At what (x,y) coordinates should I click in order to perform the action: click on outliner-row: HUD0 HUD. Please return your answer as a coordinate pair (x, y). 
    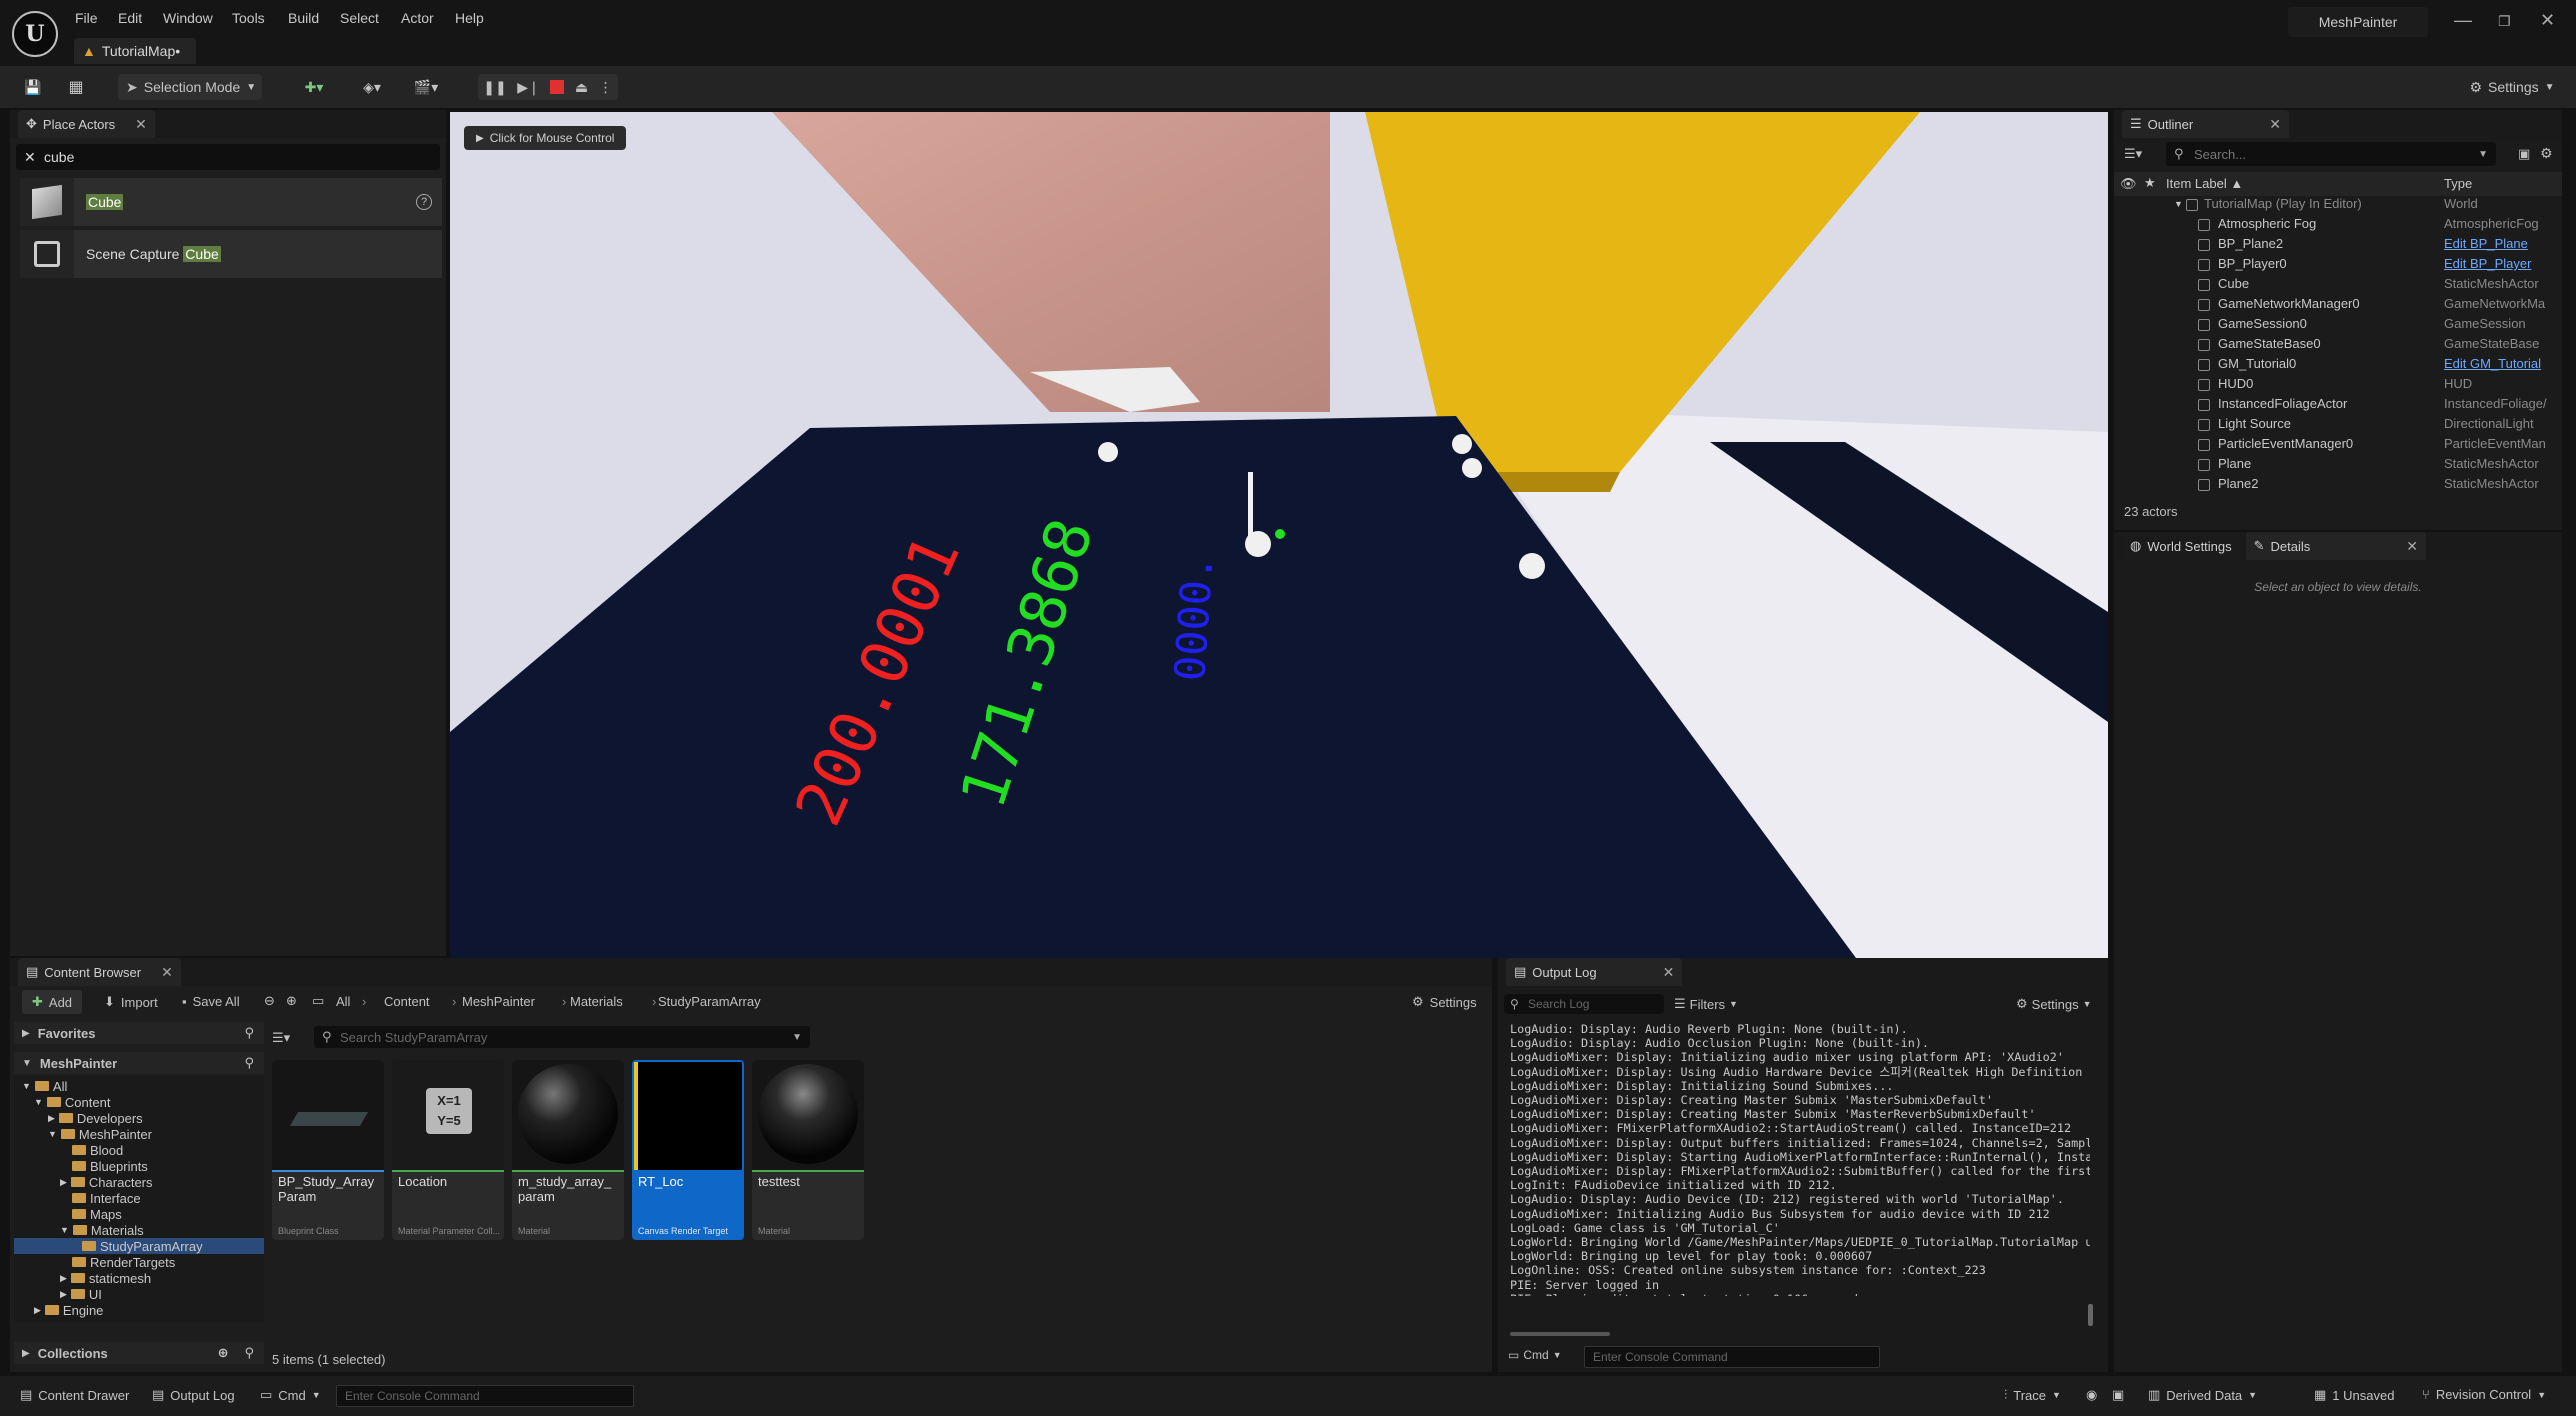
    Looking at the image, I should click on (2334, 386).